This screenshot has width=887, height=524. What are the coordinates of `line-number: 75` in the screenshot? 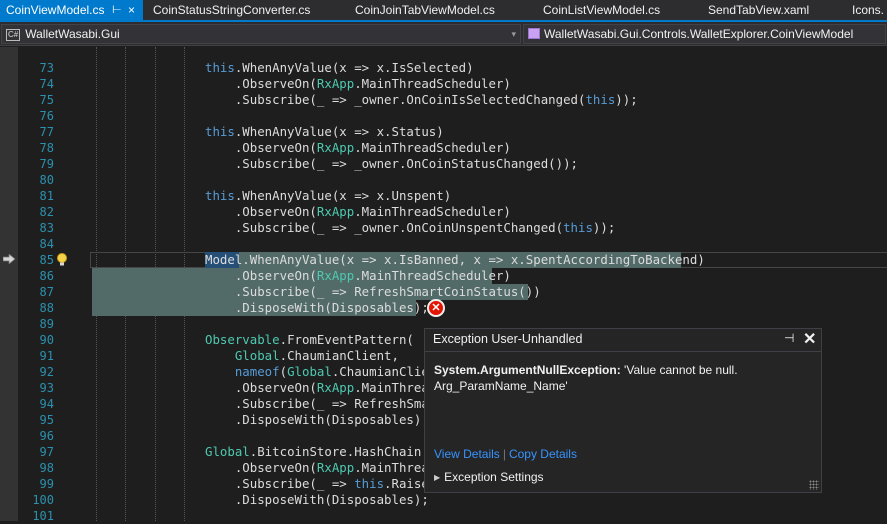 It's located at (46, 100).